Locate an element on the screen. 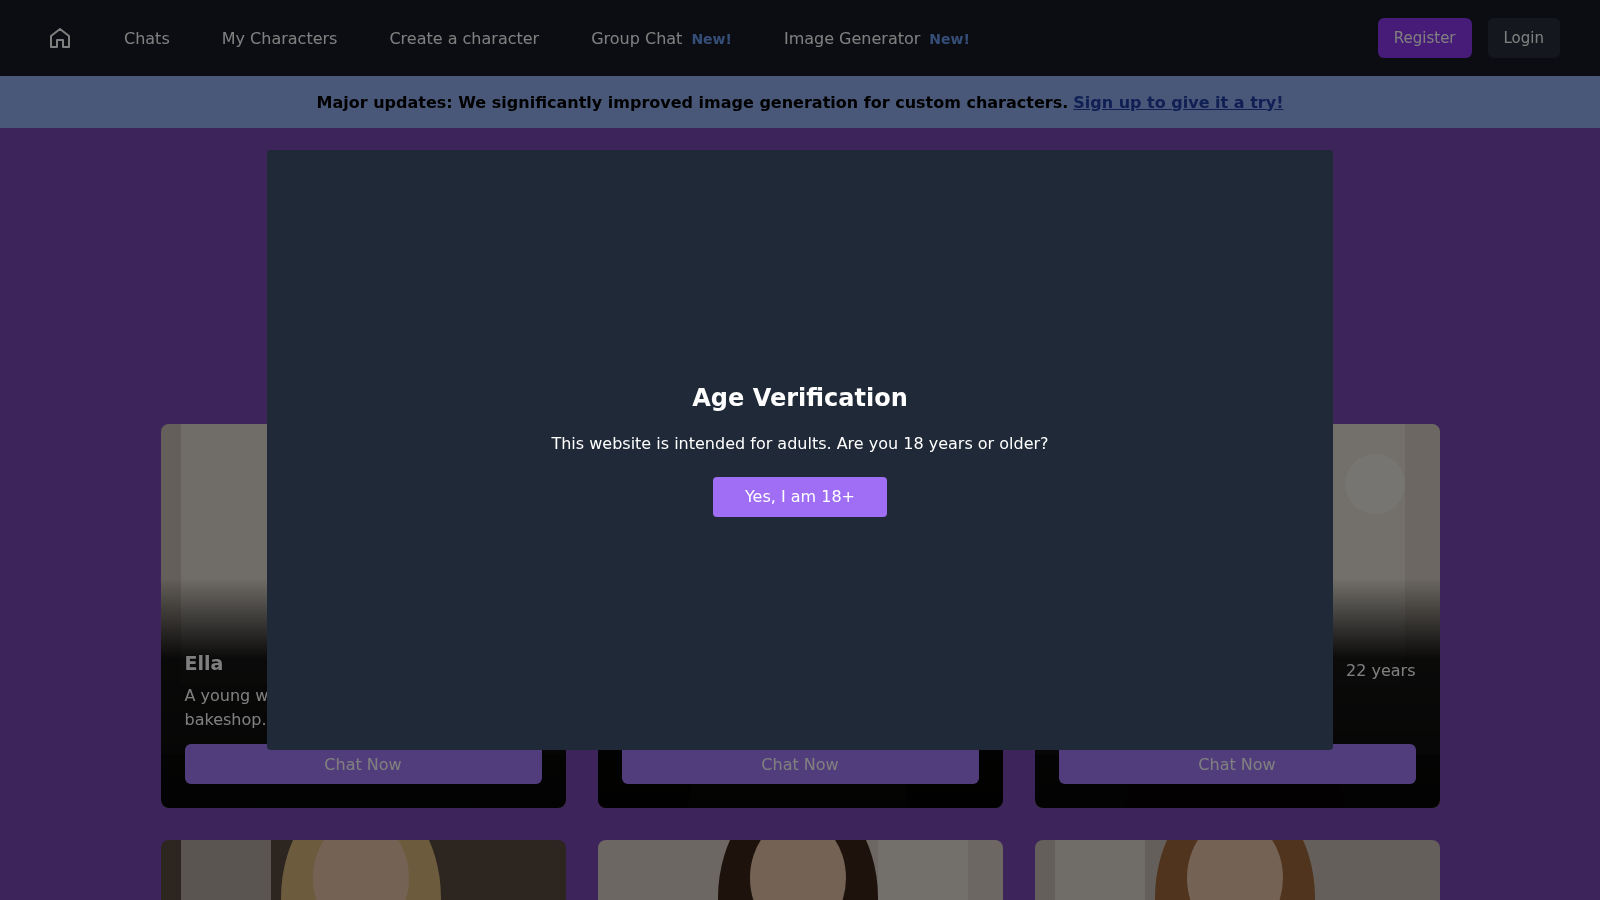  nav-link: Chats is located at coordinates (147, 38).